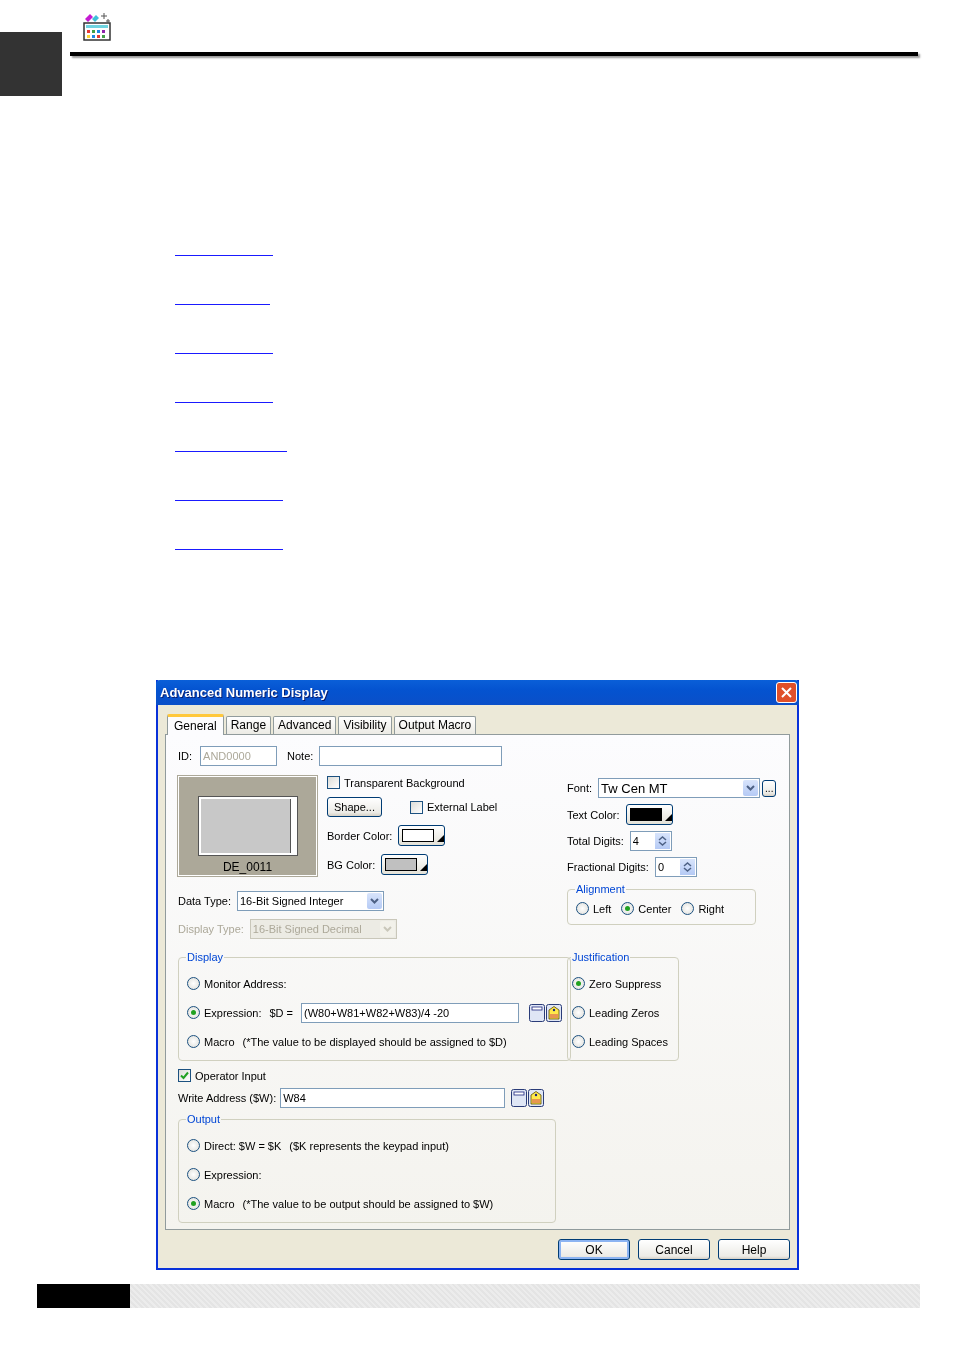 The width and height of the screenshot is (954, 1350). I want to click on hint-text: ($K represents the keypad input), so click(369, 1145).